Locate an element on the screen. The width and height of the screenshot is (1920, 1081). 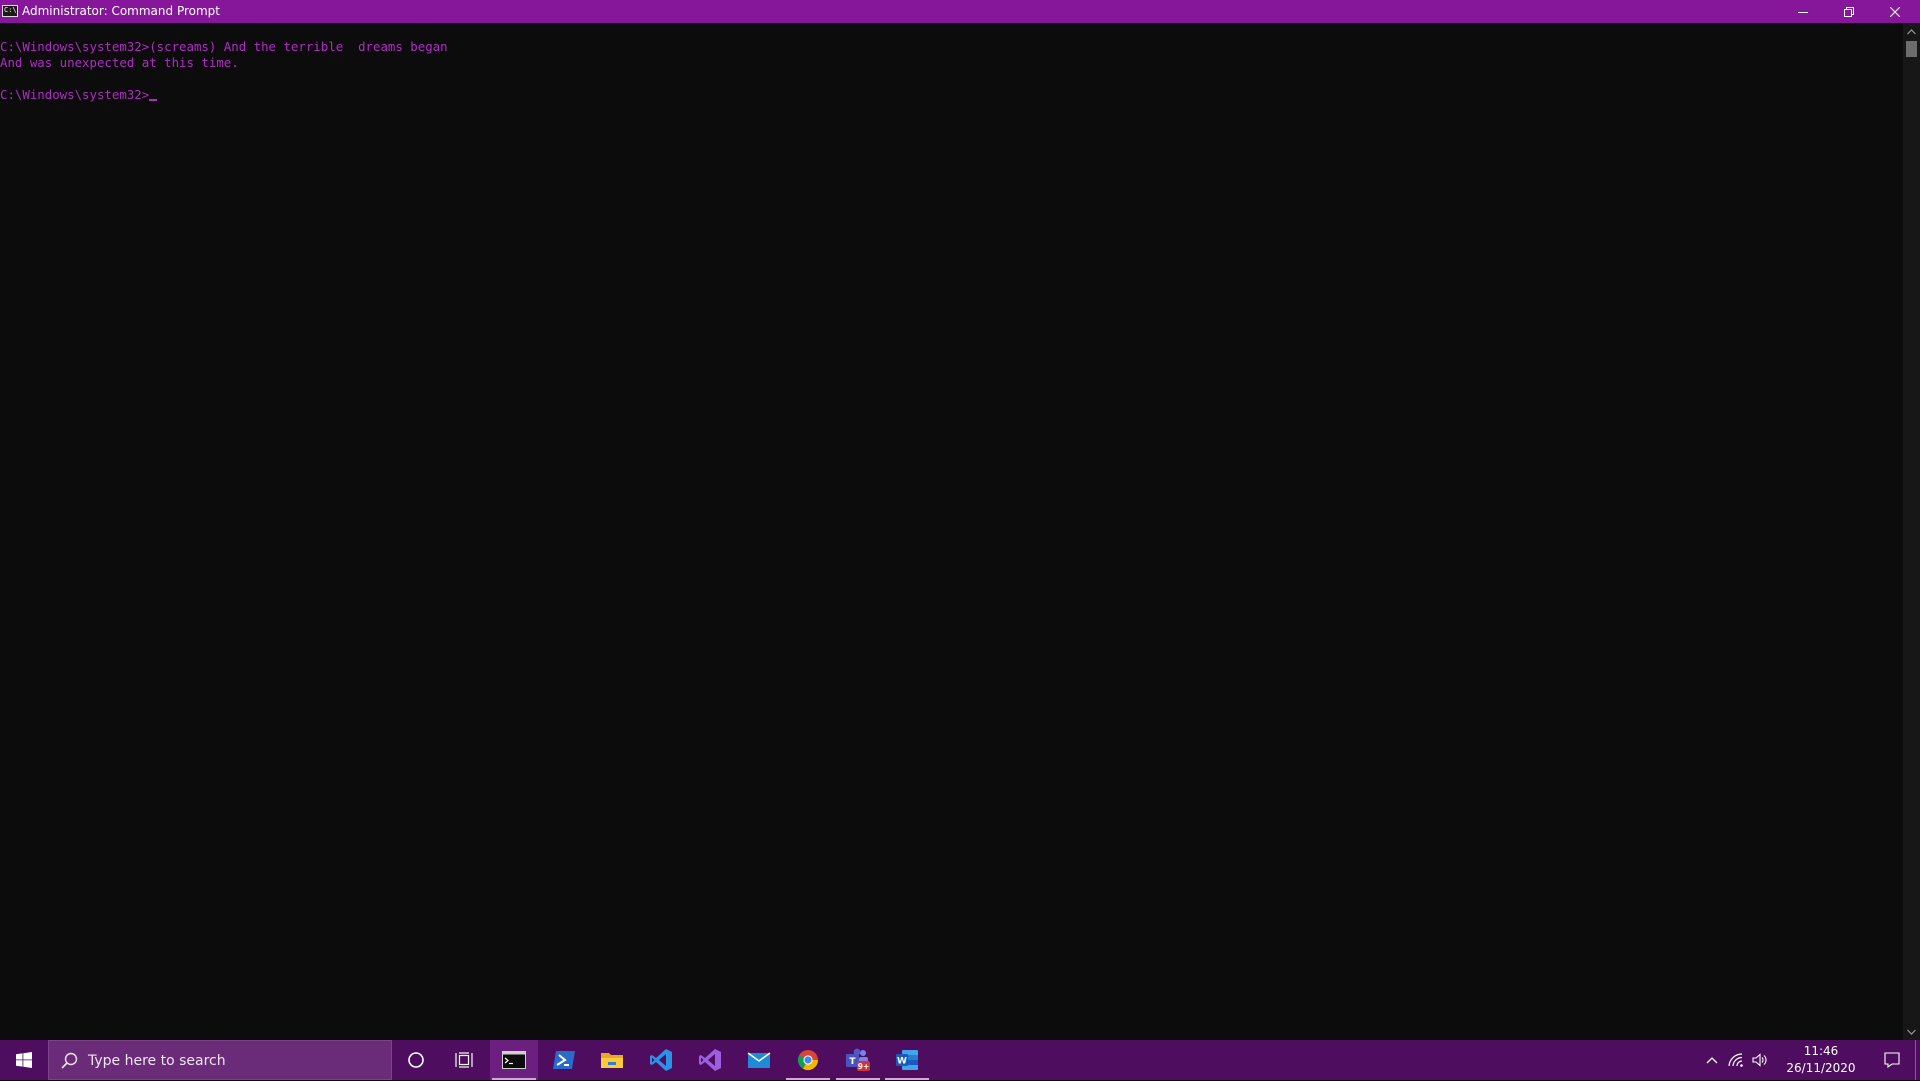
visual-studio-icon is located at coordinates (710, 1060).